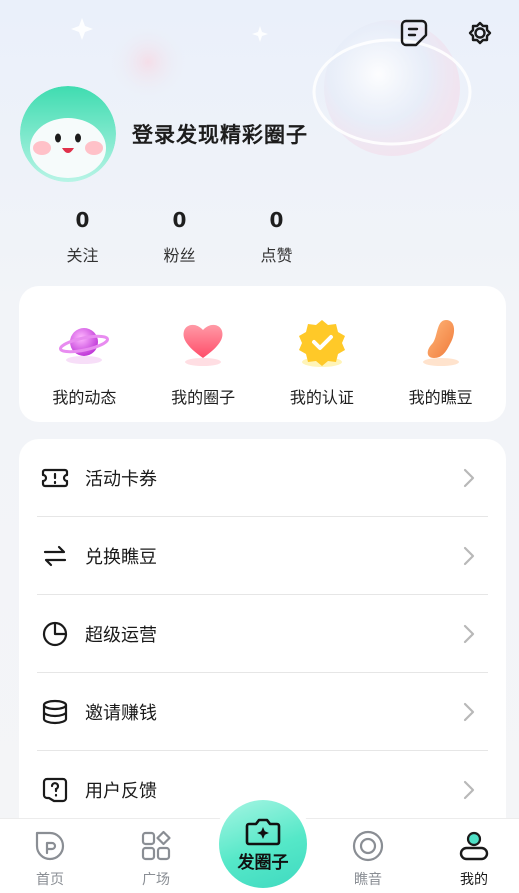  Describe the element at coordinates (262, 634) in the screenshot. I see `menu-item-super-operations: 超级运营` at that location.